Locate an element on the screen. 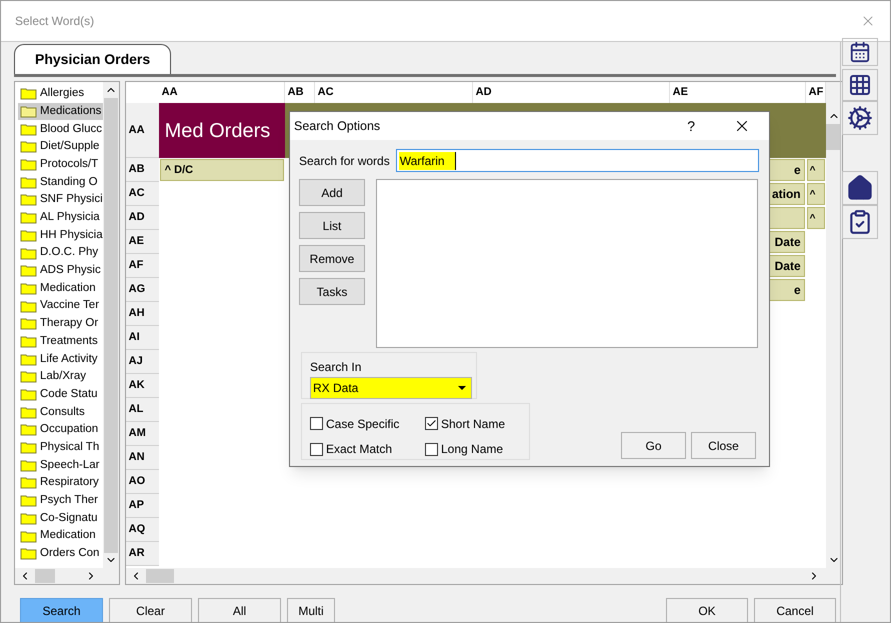  go-button: Go is located at coordinates (653, 445).